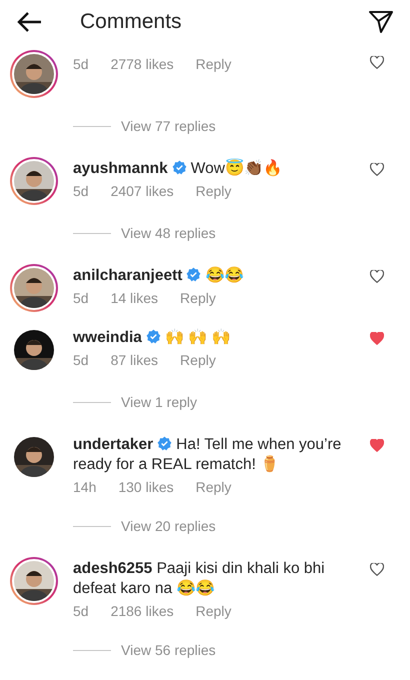  What do you see at coordinates (168, 526) in the screenshot?
I see `view-replies-link: View 20 replies` at bounding box center [168, 526].